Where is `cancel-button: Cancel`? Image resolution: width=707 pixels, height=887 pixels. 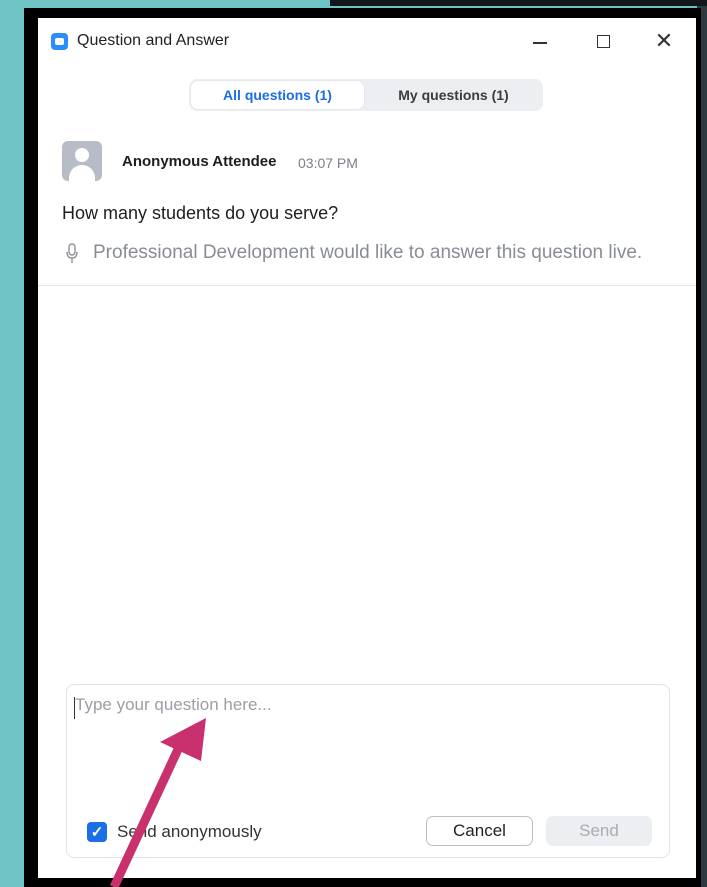
cancel-button: Cancel is located at coordinates (479, 831).